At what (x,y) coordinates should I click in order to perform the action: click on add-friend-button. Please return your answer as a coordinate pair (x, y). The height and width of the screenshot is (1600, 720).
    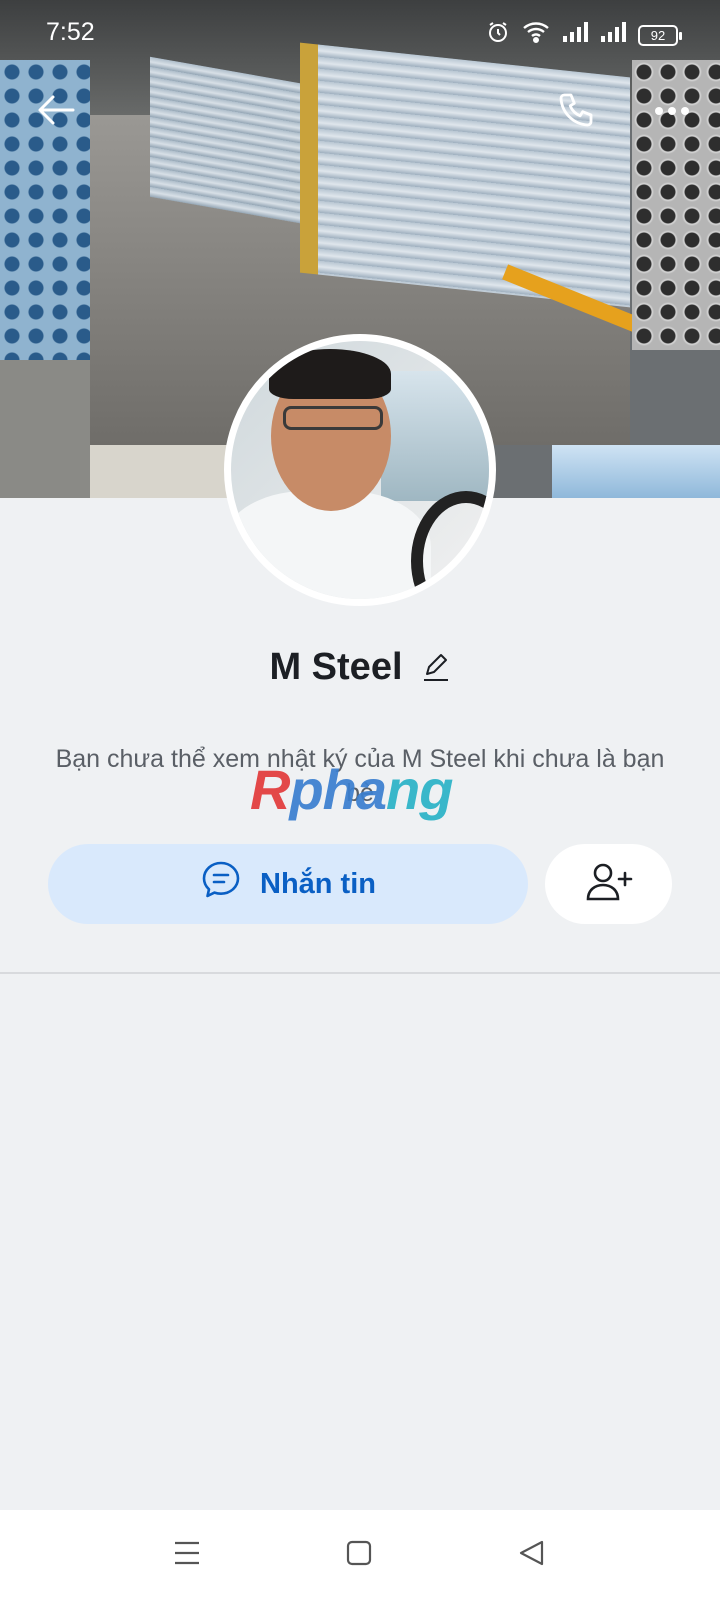
    Looking at the image, I should click on (608, 884).